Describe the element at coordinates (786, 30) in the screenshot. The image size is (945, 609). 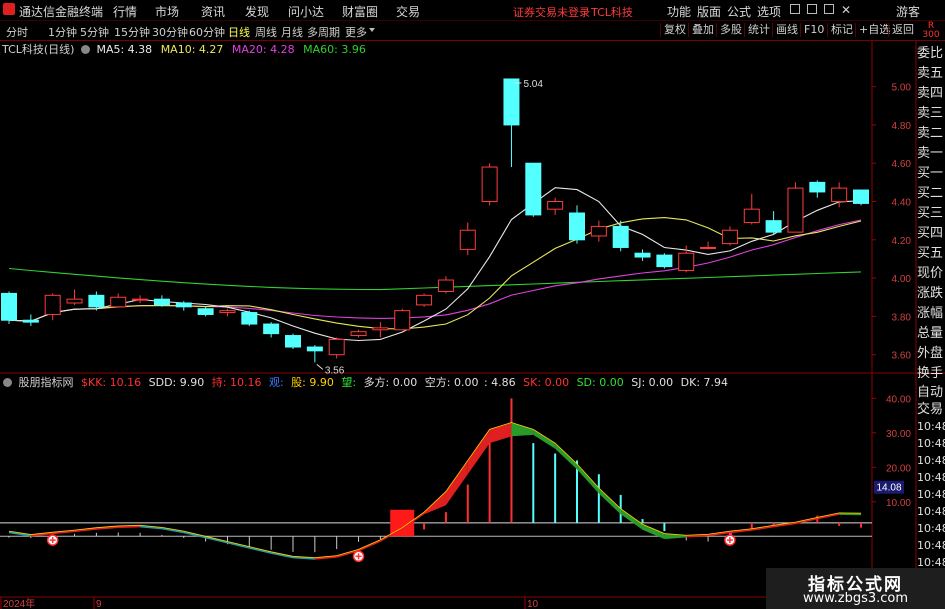
I see `draw-line-button: 画线` at that location.